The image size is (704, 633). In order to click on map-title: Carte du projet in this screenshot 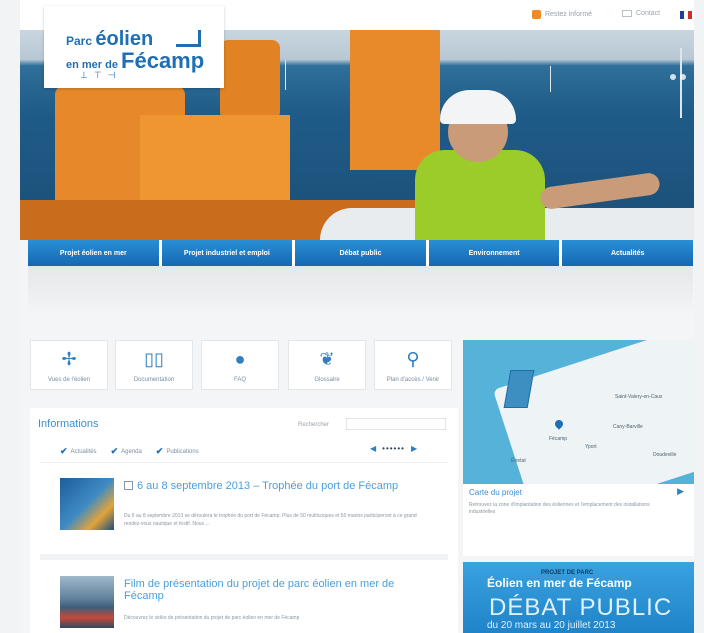, I will do `click(495, 492)`.